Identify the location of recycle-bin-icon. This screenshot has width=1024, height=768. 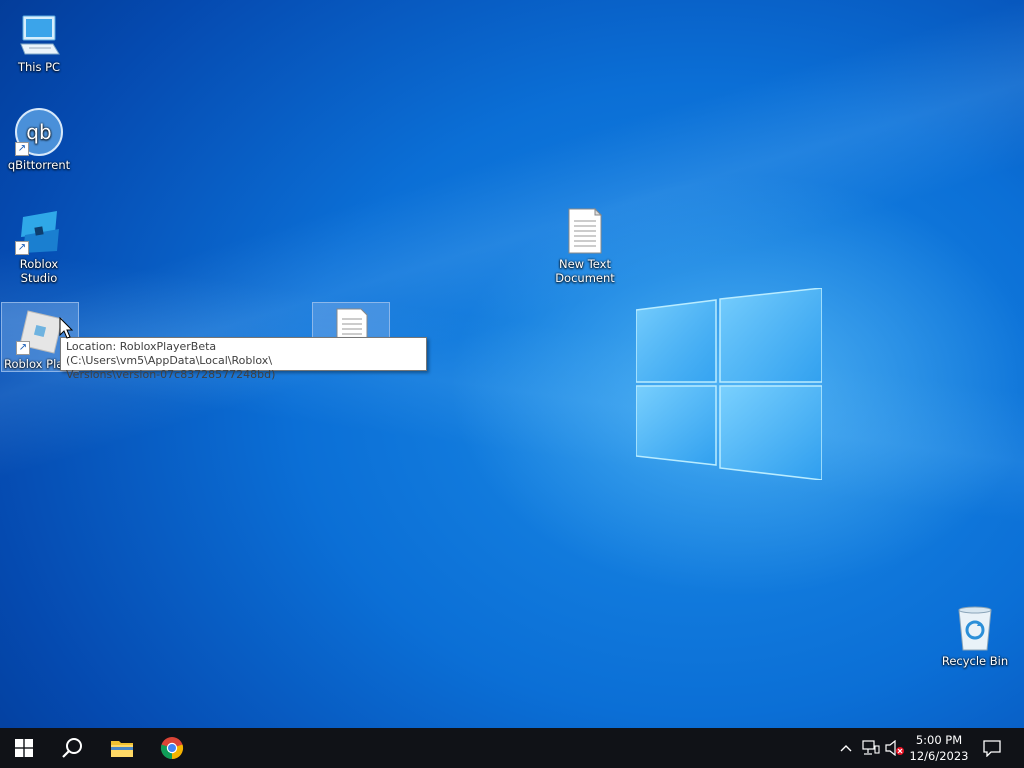
(975, 628).